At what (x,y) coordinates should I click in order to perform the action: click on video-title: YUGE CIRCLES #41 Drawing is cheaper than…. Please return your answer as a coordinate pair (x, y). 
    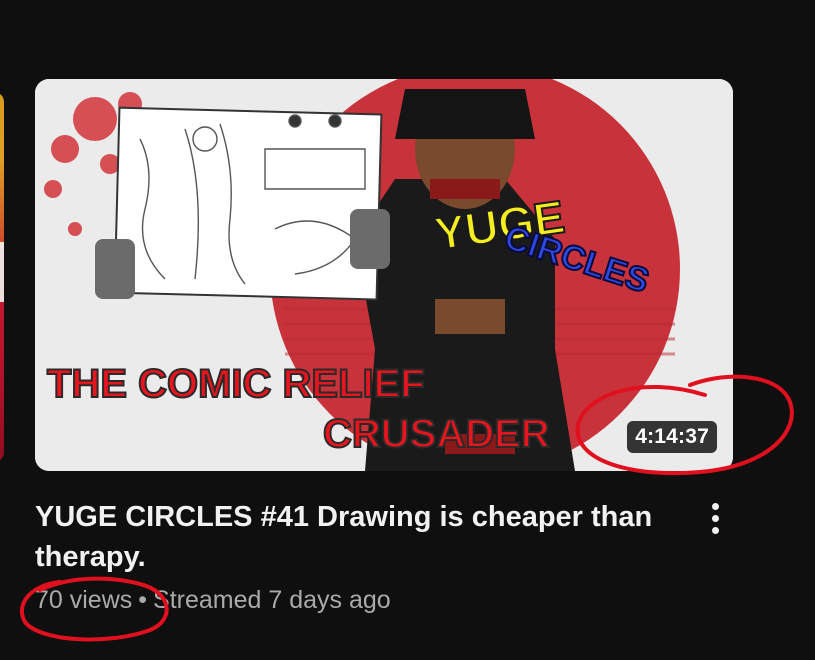
    Looking at the image, I should click on (355, 537).